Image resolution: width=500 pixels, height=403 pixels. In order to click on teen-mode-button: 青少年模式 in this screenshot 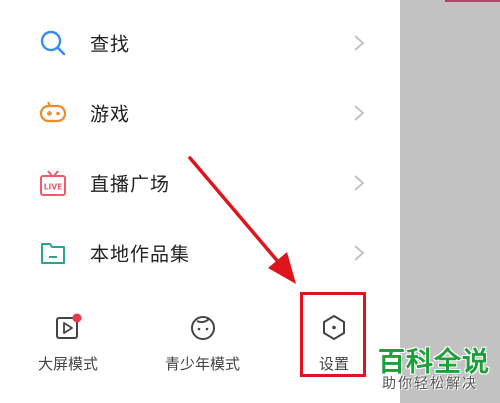, I will do `click(202, 345)`.